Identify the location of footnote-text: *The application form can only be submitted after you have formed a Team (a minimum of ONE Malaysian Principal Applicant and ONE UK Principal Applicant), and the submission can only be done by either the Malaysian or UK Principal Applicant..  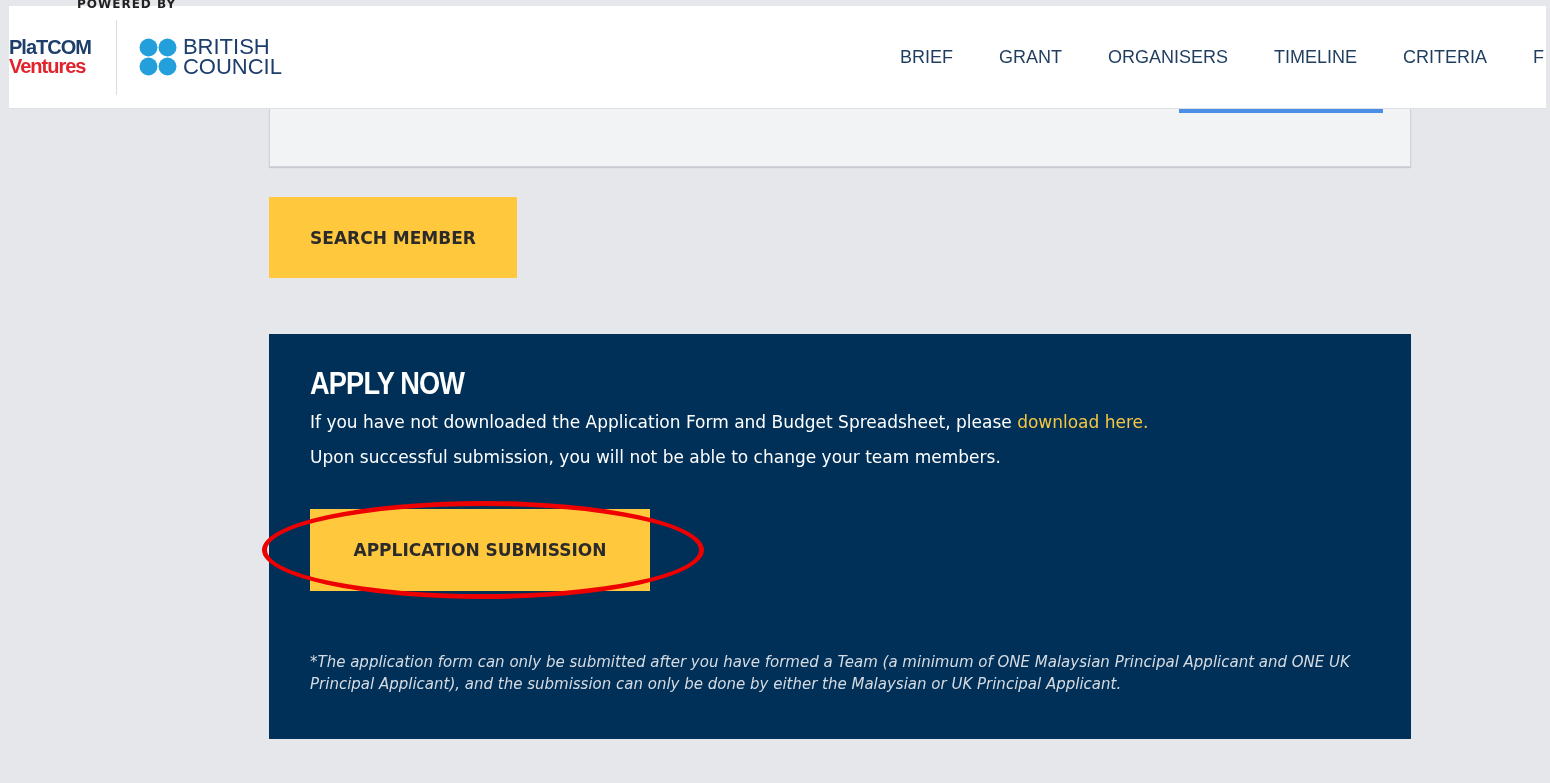
(831, 673).